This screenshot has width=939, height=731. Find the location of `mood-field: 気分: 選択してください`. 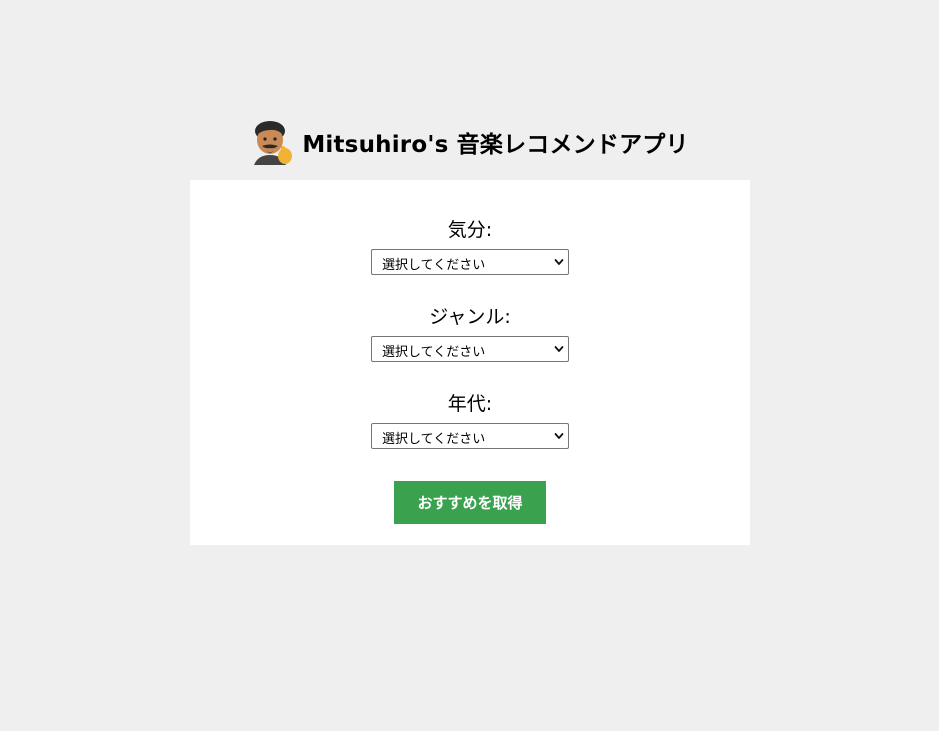

mood-field: 気分: 選択してください is located at coordinates (470, 246).